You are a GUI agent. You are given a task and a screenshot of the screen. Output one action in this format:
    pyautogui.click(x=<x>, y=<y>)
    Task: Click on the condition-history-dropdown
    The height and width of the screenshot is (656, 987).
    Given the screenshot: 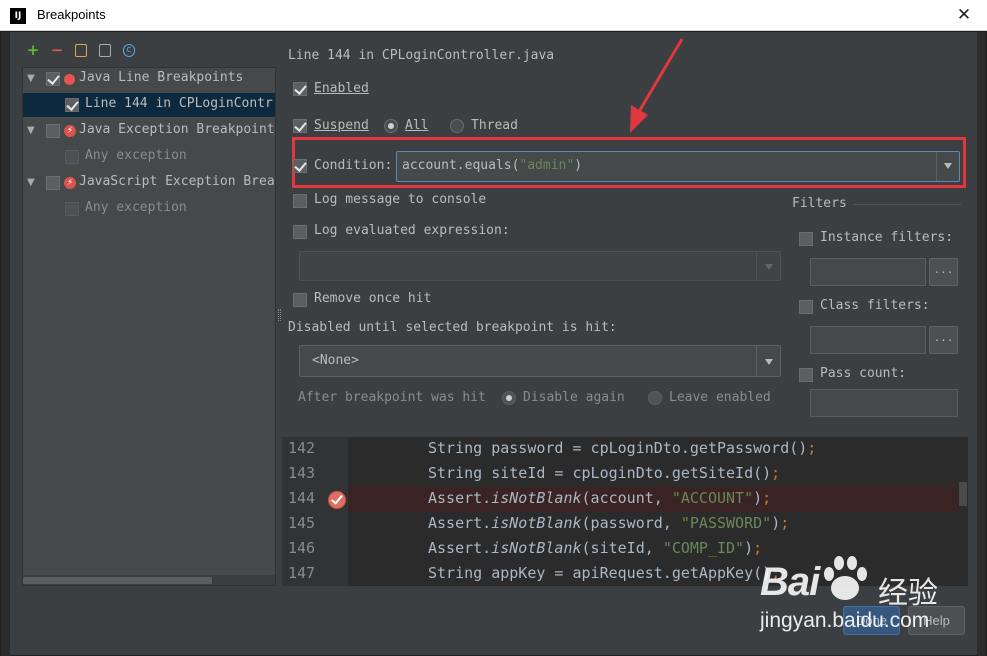 What is the action you would take?
    pyautogui.click(x=947, y=166)
    